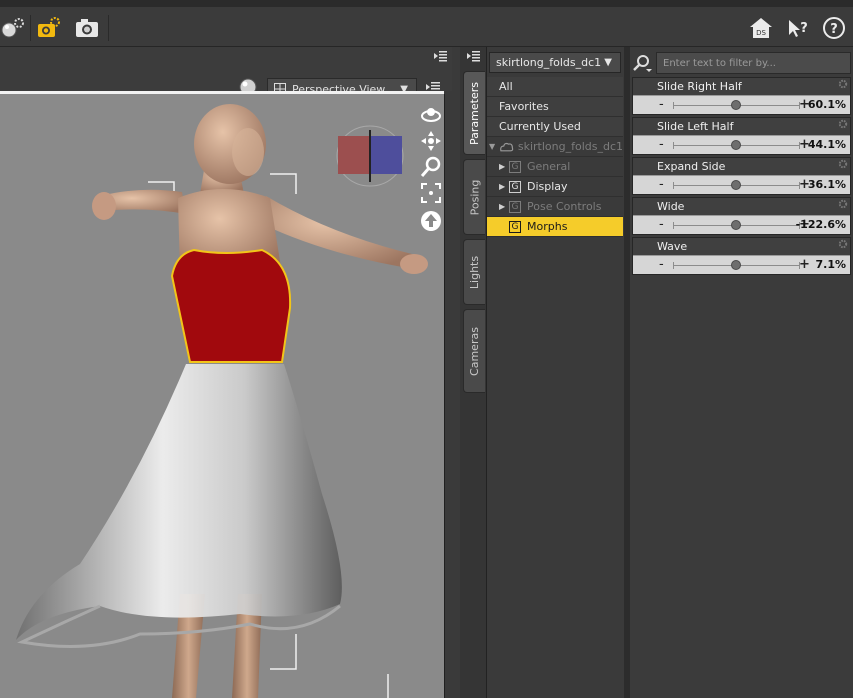 The width and height of the screenshot is (853, 698). Describe the element at coordinates (448, 396) in the screenshot. I see `viewport-splitter` at that location.